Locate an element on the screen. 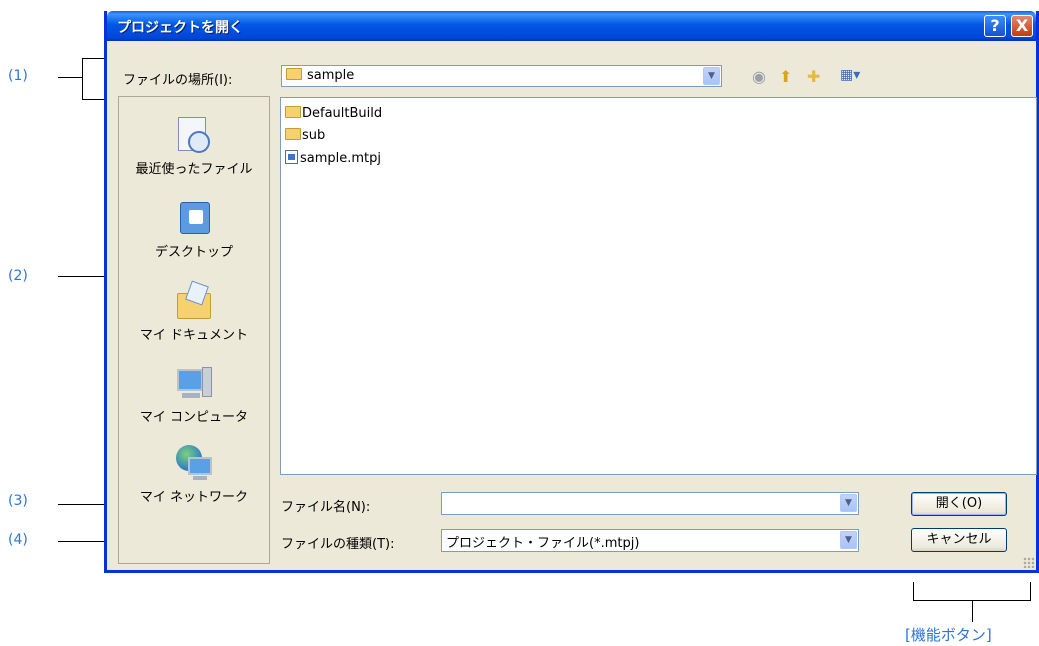 This screenshot has height=646, width=1039. look-in-label: ファイルの場所(I): is located at coordinates (178, 80).